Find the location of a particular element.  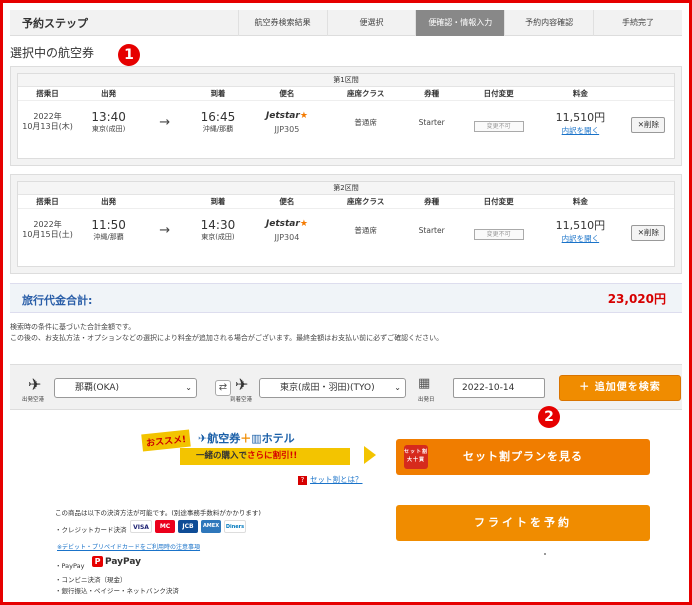

arrow-right-icon: → is located at coordinates (165, 230).